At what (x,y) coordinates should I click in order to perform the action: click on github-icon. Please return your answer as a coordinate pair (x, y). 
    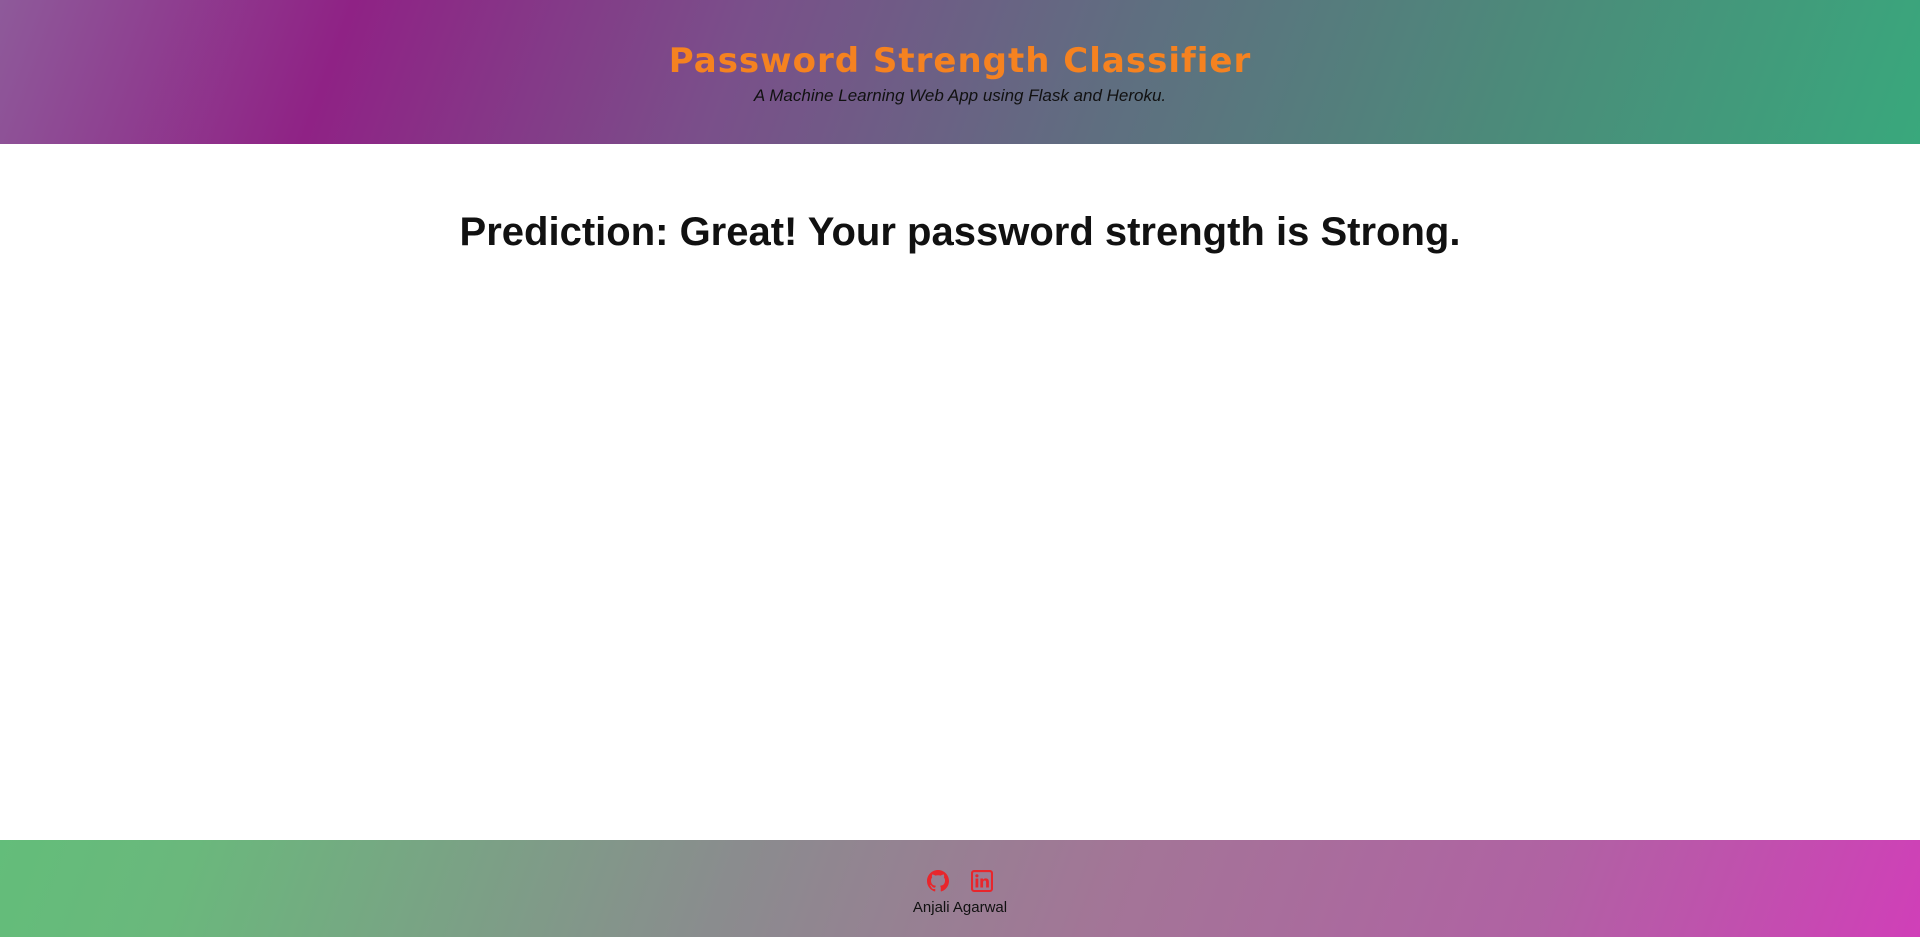
    Looking at the image, I should click on (938, 881).